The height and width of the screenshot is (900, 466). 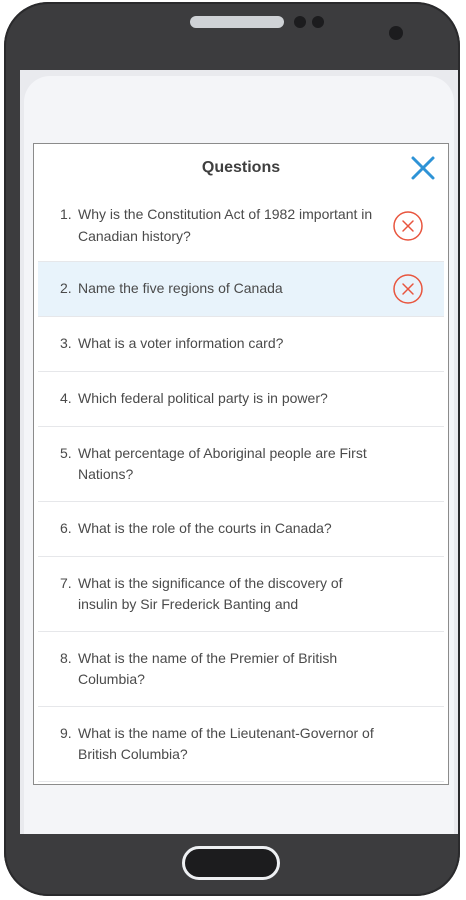 I want to click on speaker-grille, so click(x=237, y=22).